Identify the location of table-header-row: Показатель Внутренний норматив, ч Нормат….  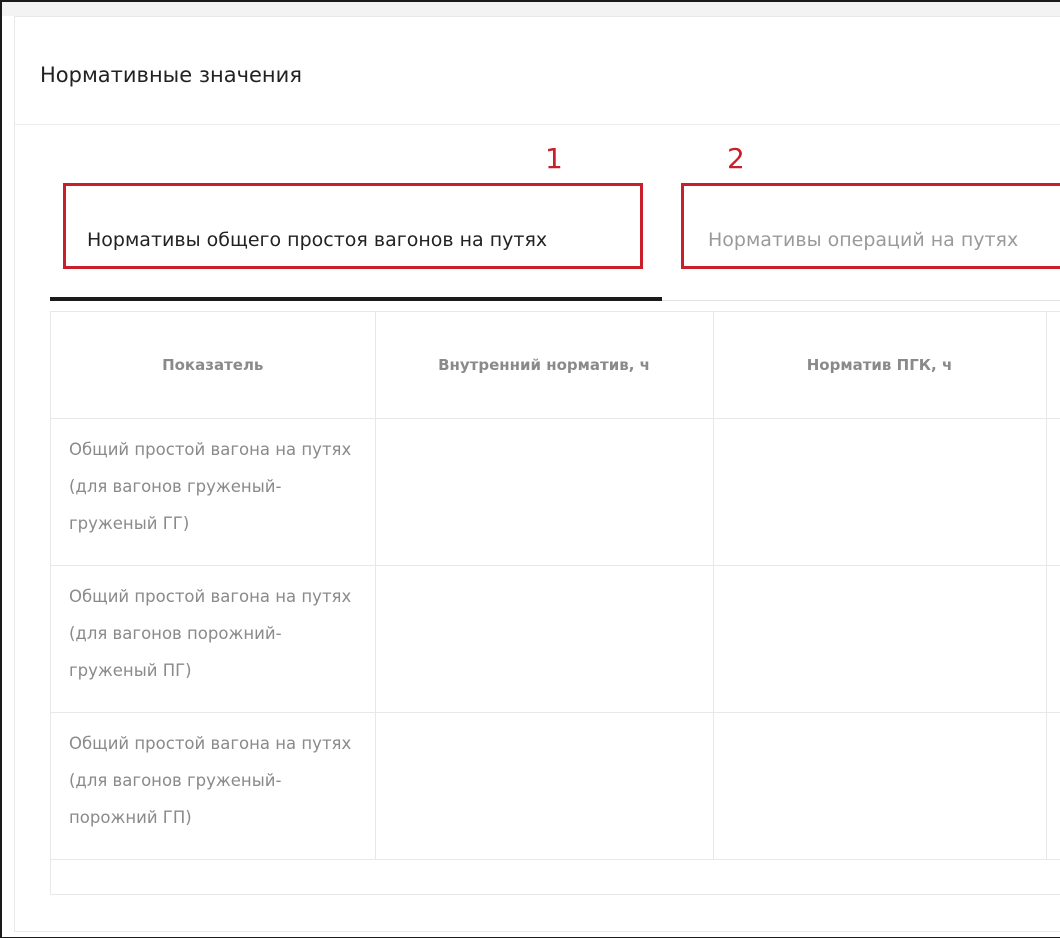
(555, 365).